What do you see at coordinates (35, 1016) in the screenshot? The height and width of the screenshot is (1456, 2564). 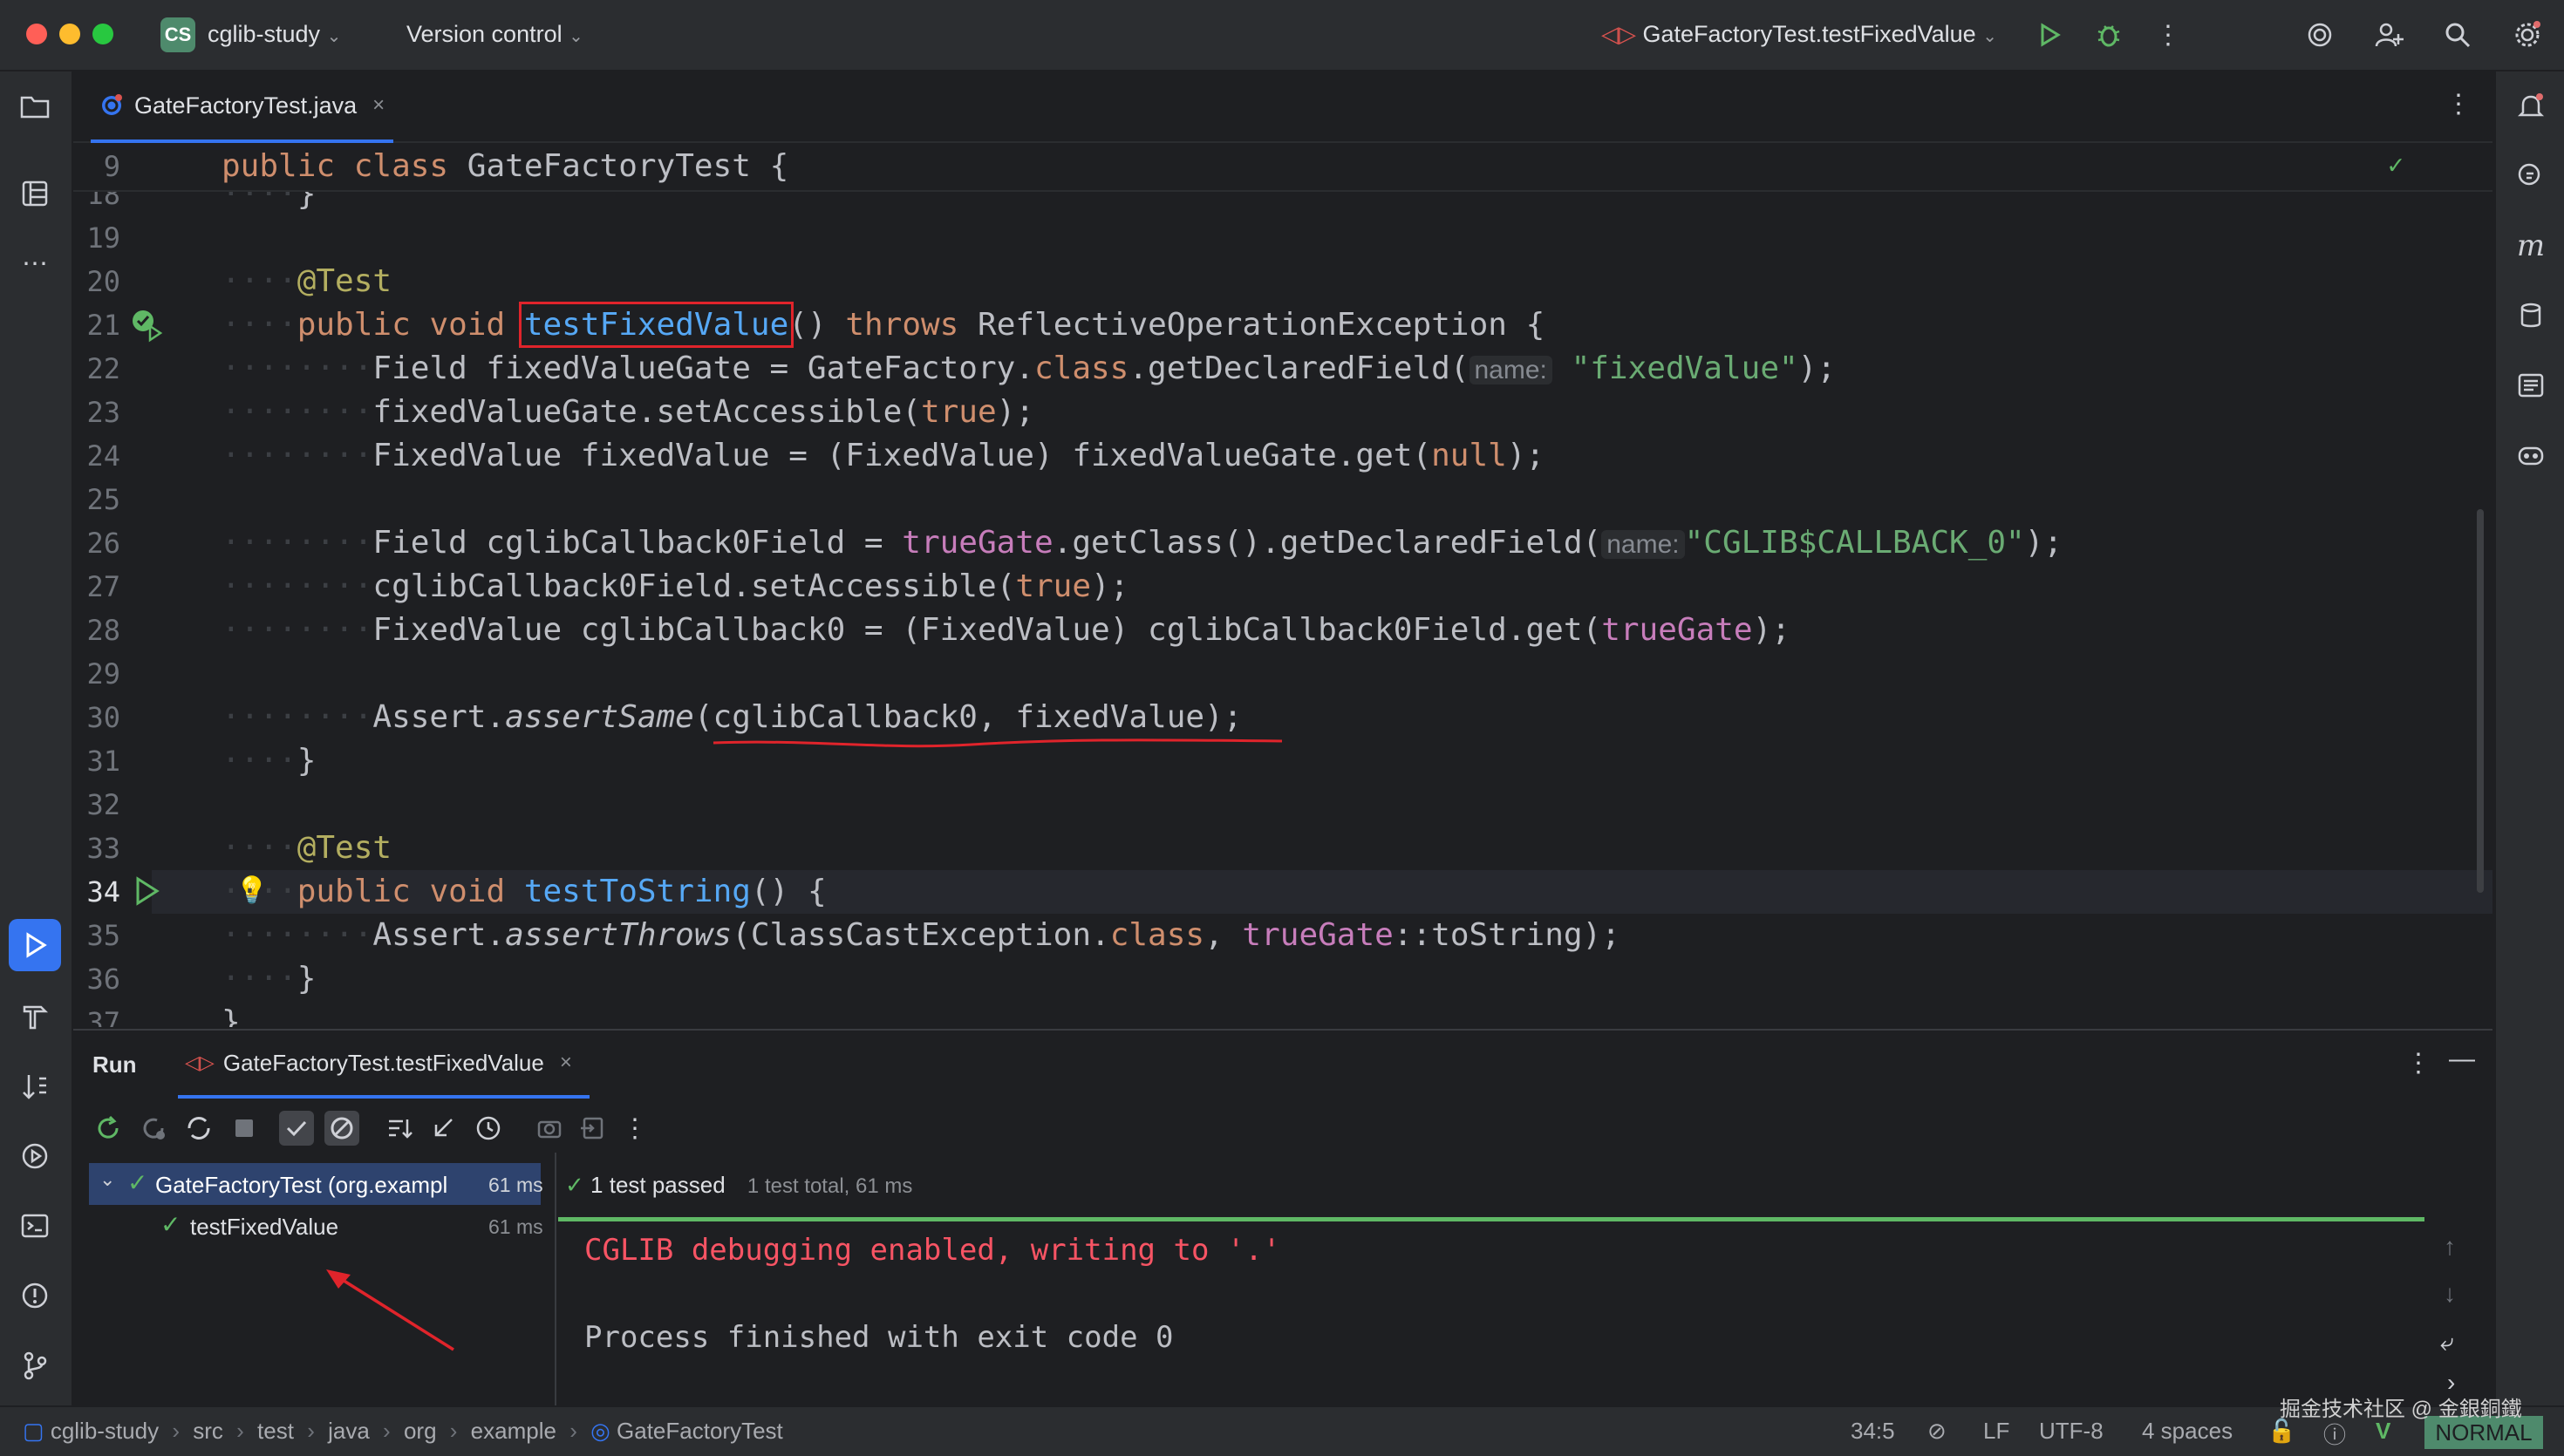 I see `build-tool-button` at bounding box center [35, 1016].